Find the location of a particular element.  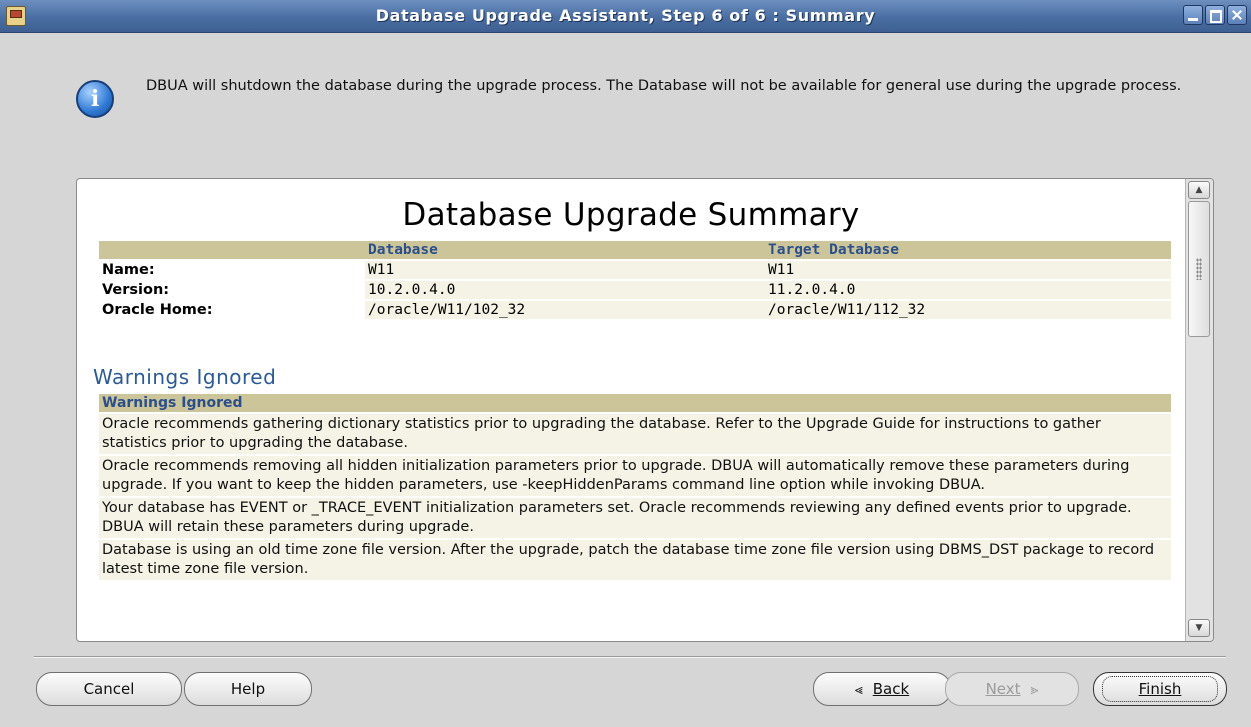

next-button: Next ⪢ is located at coordinates (1012, 689).